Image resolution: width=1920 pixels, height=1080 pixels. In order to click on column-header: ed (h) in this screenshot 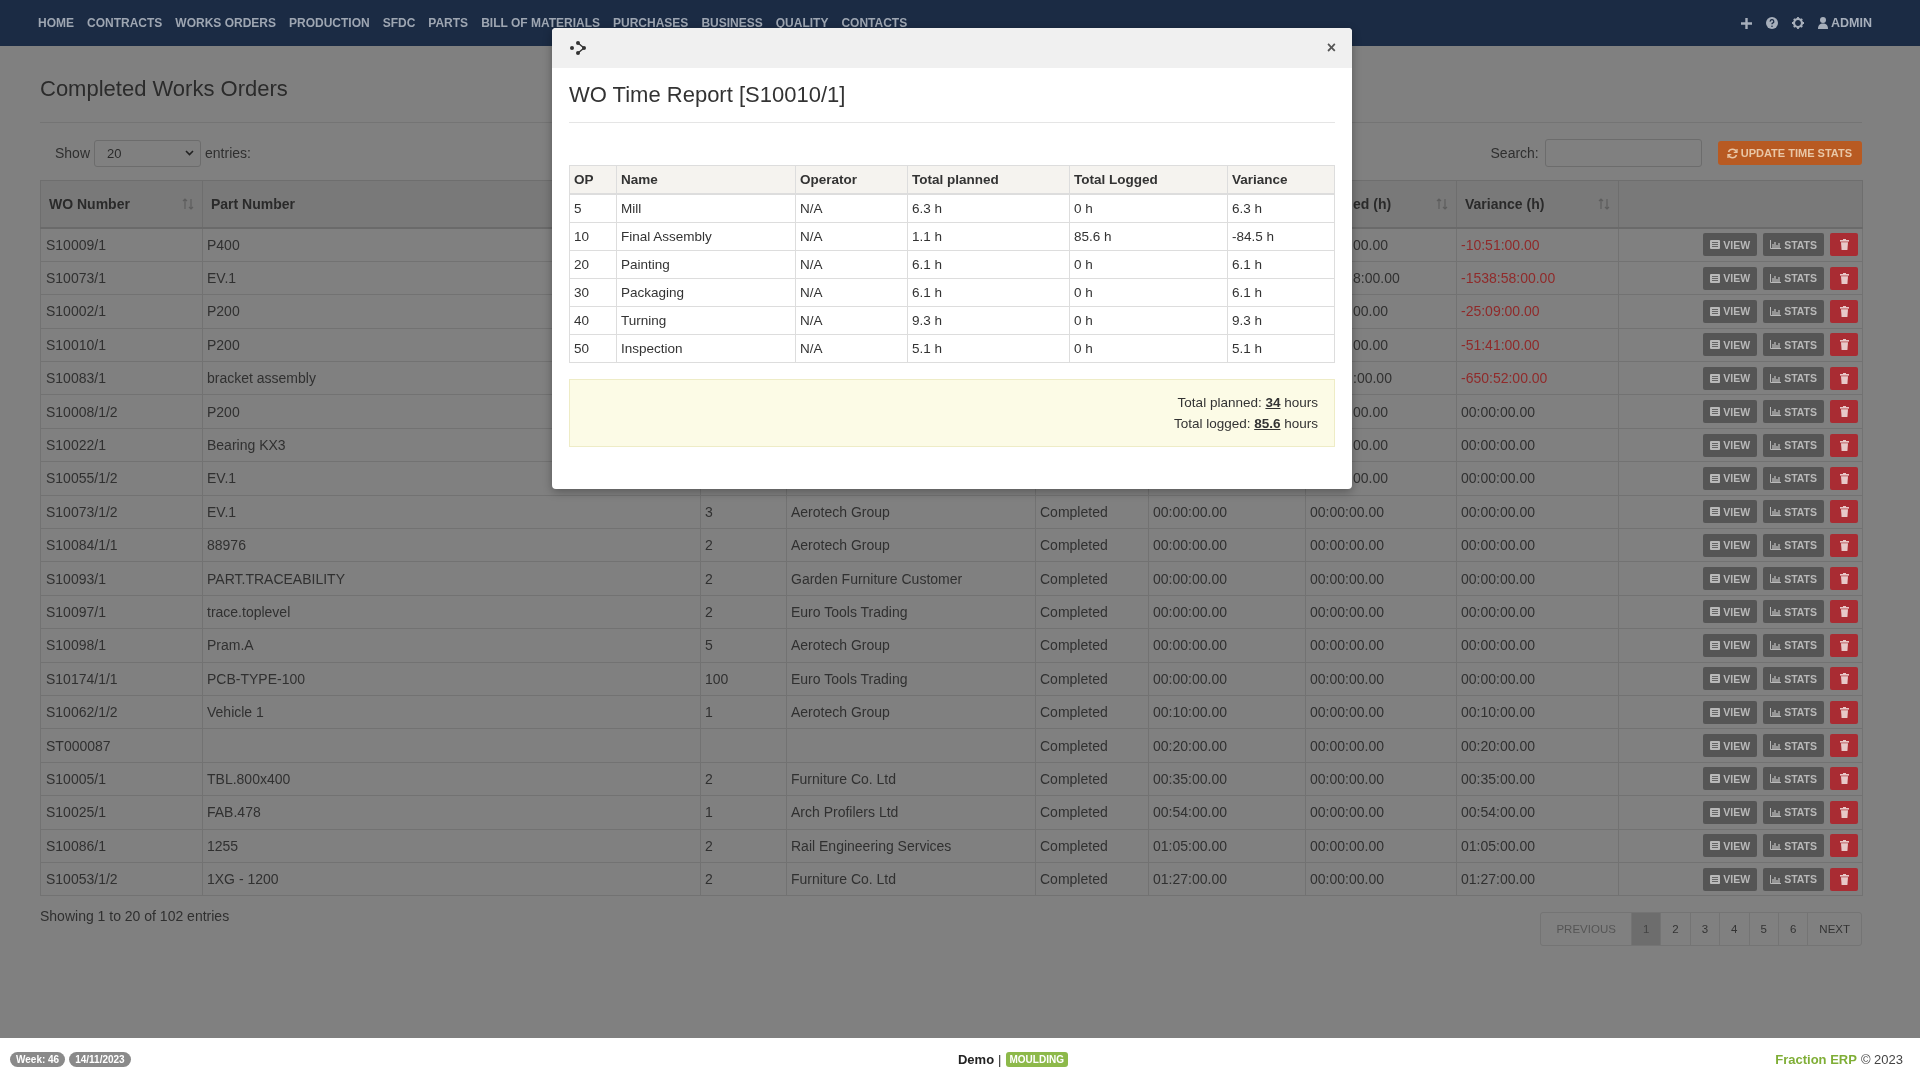, I will do `click(1372, 204)`.